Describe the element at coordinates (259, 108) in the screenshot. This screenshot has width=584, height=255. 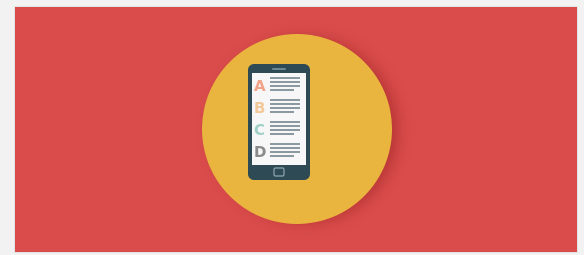
I see `option-letter-b: B` at that location.